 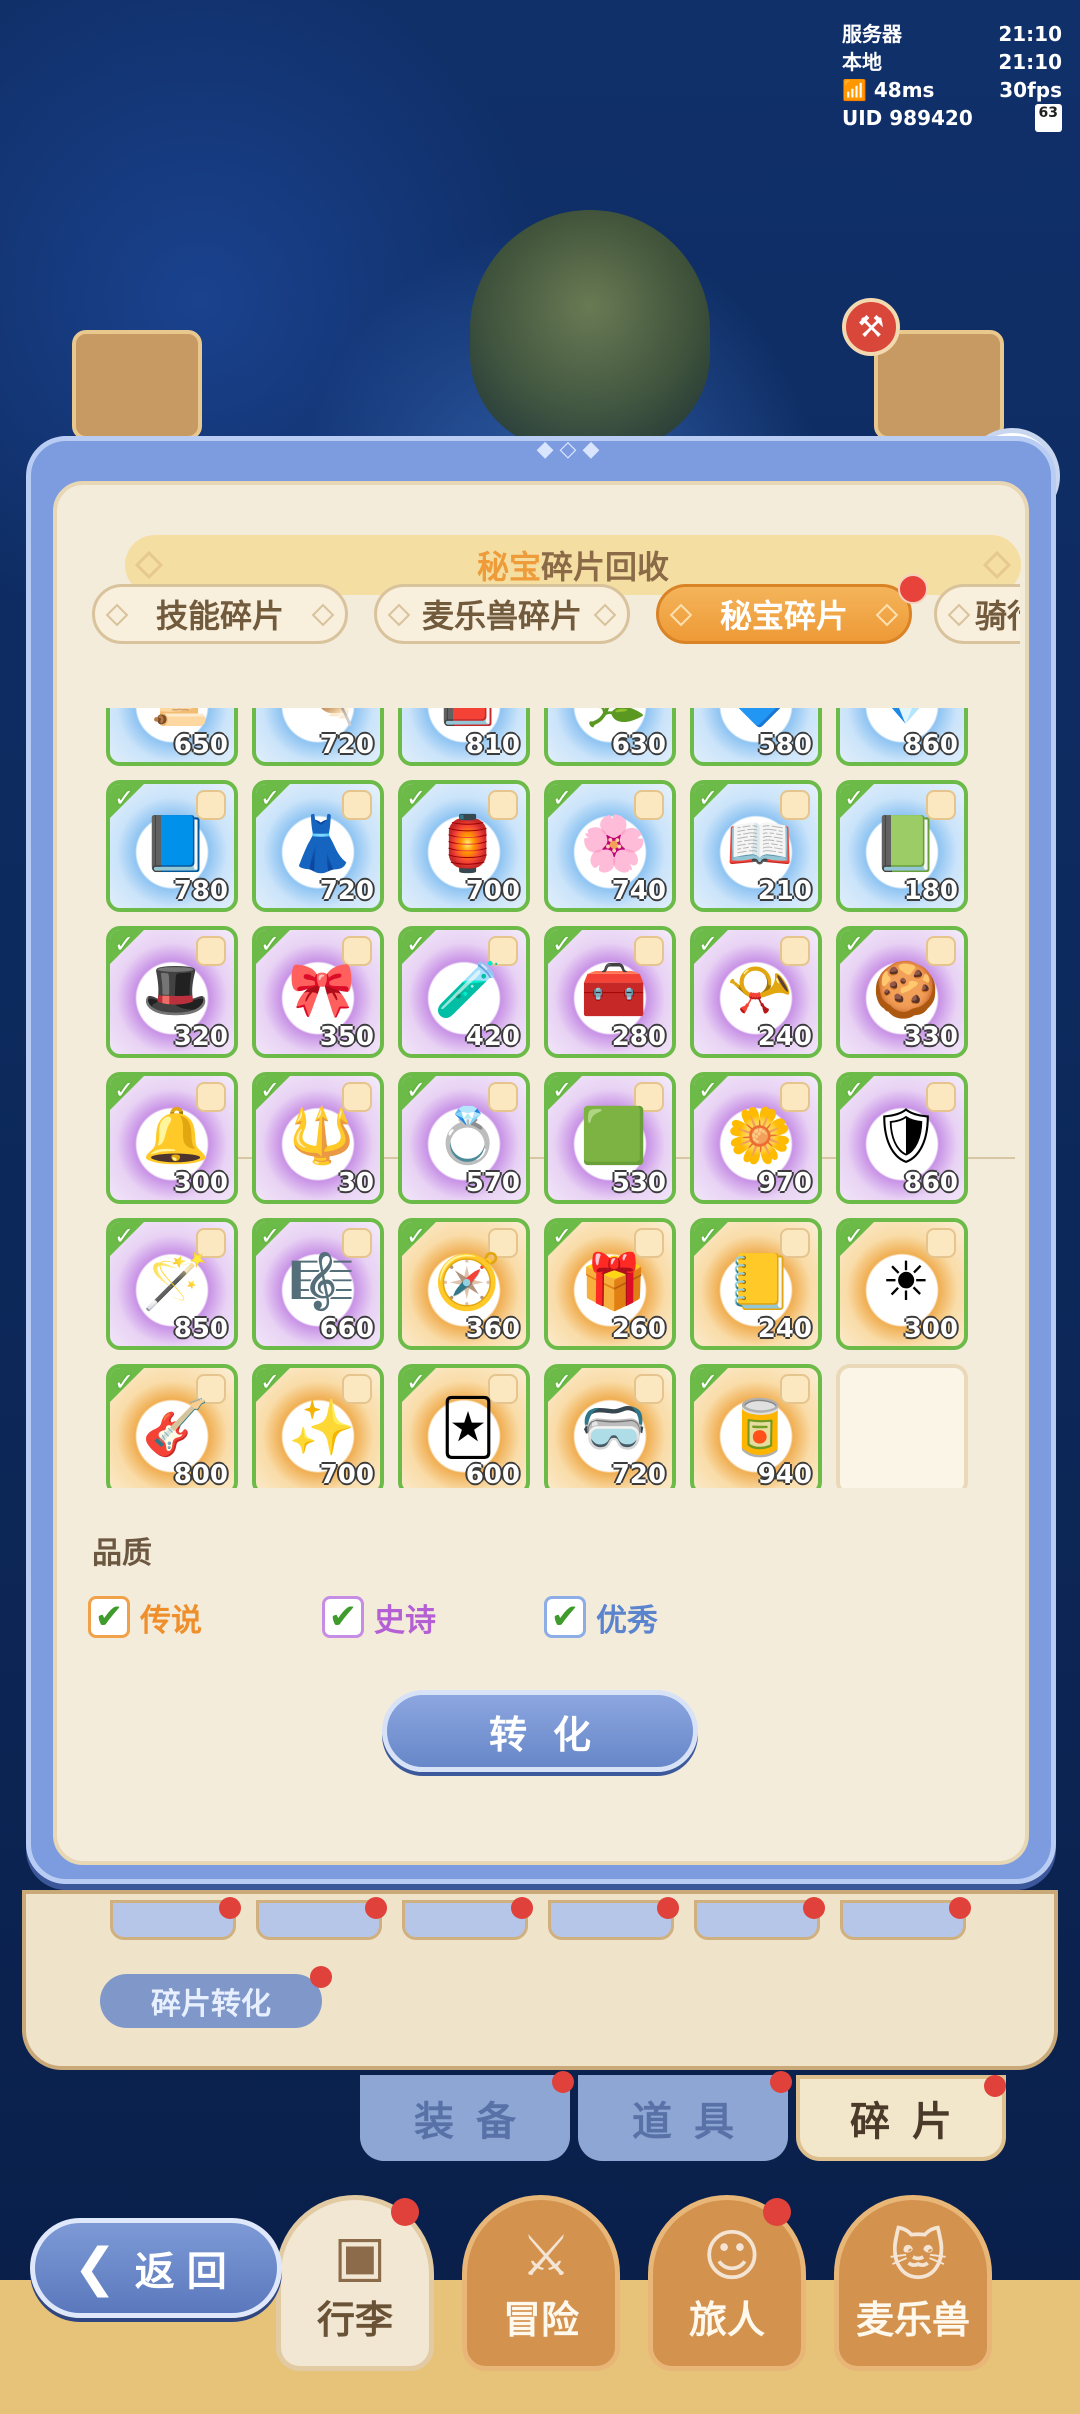 I want to click on title-ornament-icon, so click(x=997, y=565).